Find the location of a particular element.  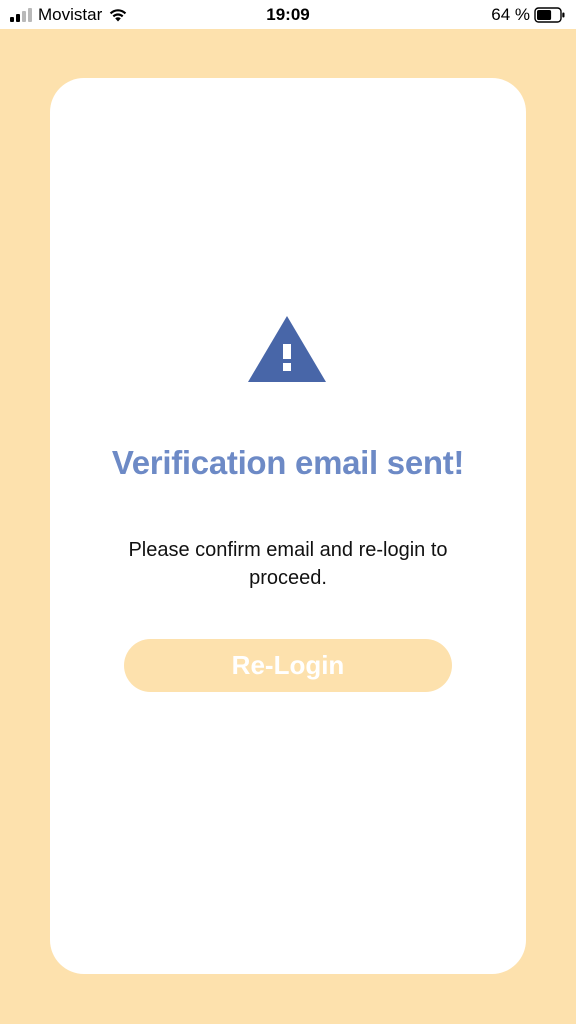

warning-exclamation-dot is located at coordinates (287, 367).